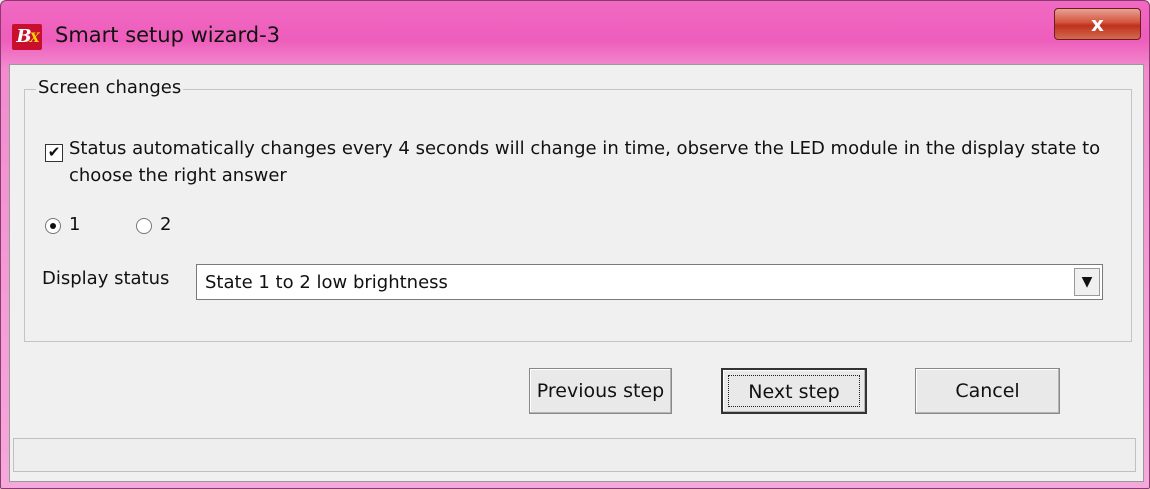 This screenshot has width=1150, height=489. I want to click on focus-rectangle, so click(794, 391).